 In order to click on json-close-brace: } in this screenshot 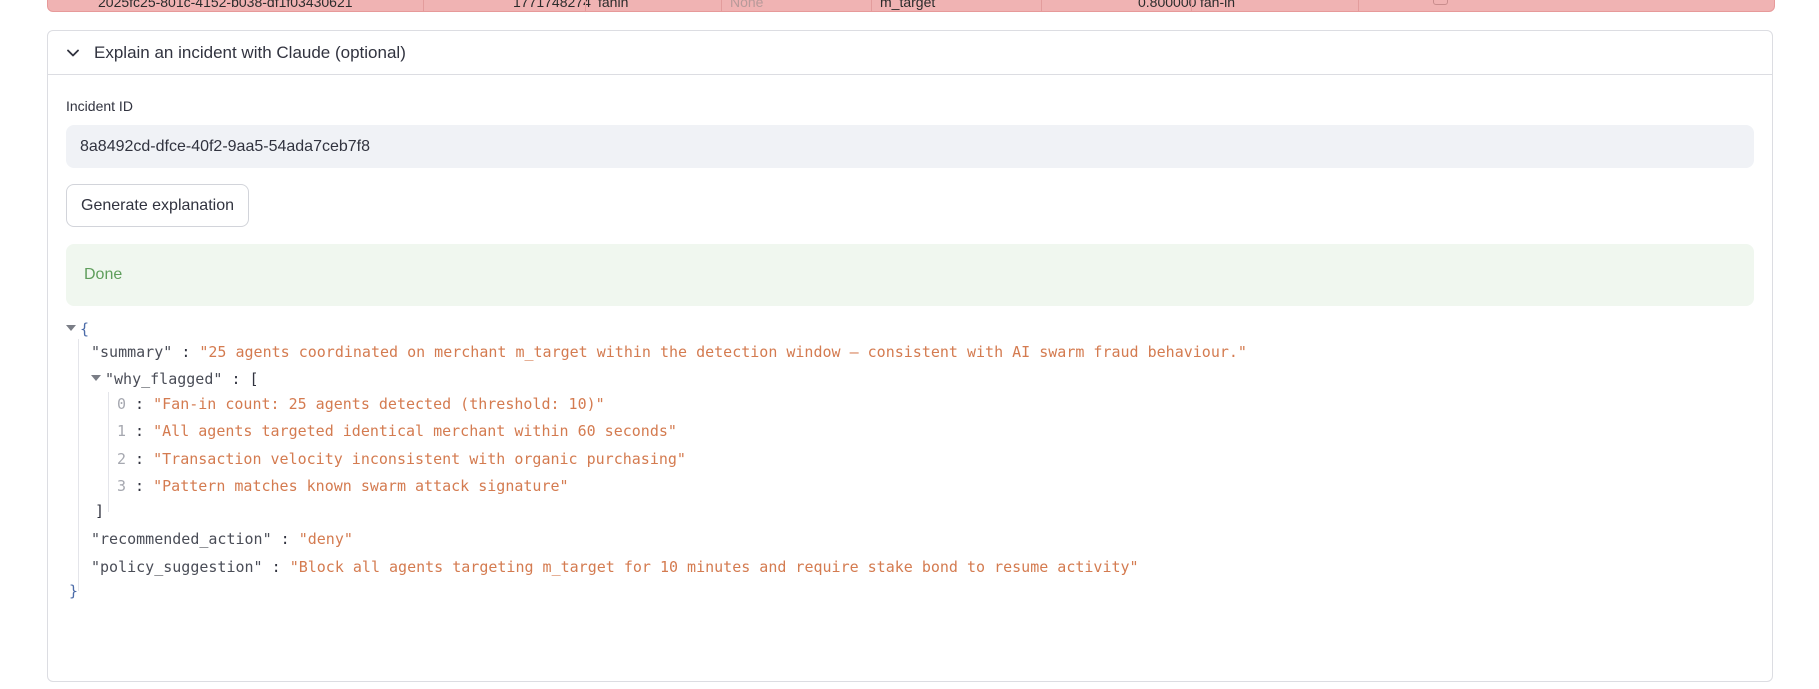, I will do `click(74, 591)`.